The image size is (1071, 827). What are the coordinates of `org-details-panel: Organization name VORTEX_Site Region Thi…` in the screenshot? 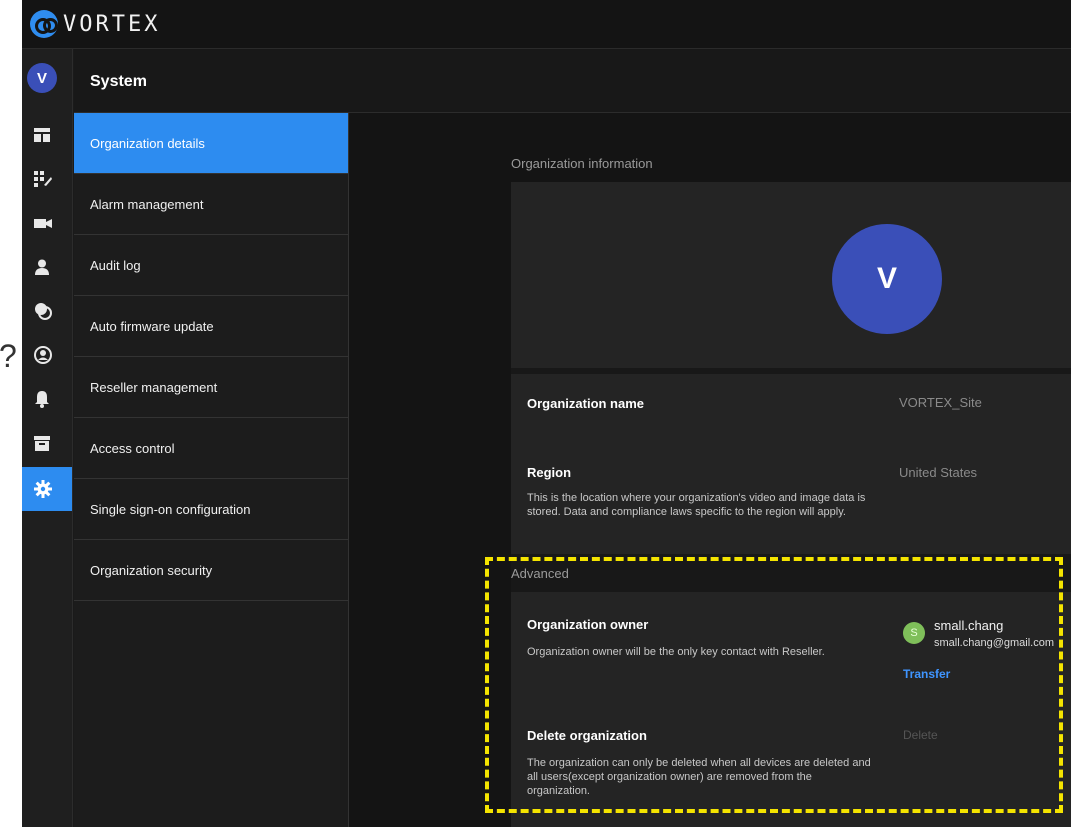 It's located at (791, 464).